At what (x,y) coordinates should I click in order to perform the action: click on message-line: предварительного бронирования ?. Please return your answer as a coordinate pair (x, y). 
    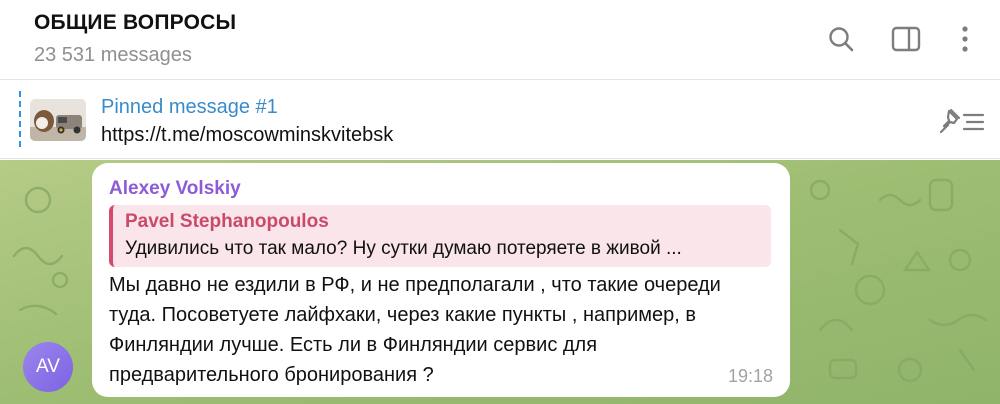
    Looking at the image, I should click on (271, 375).